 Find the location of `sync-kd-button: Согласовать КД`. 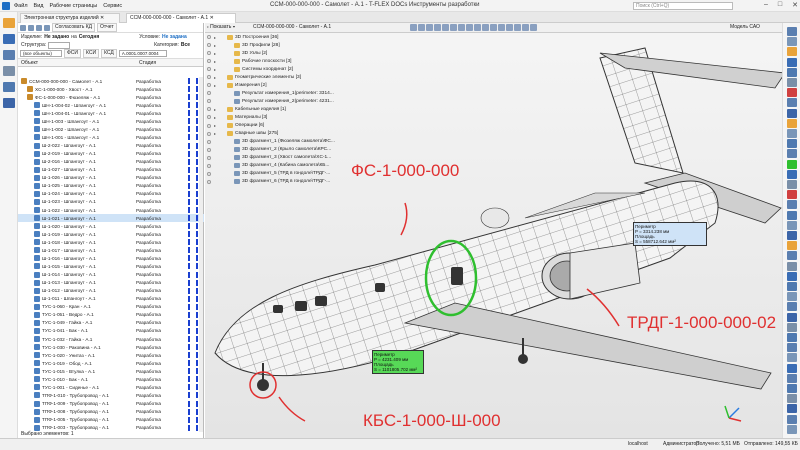

sync-kd-button: Согласовать КД is located at coordinates (73, 27).